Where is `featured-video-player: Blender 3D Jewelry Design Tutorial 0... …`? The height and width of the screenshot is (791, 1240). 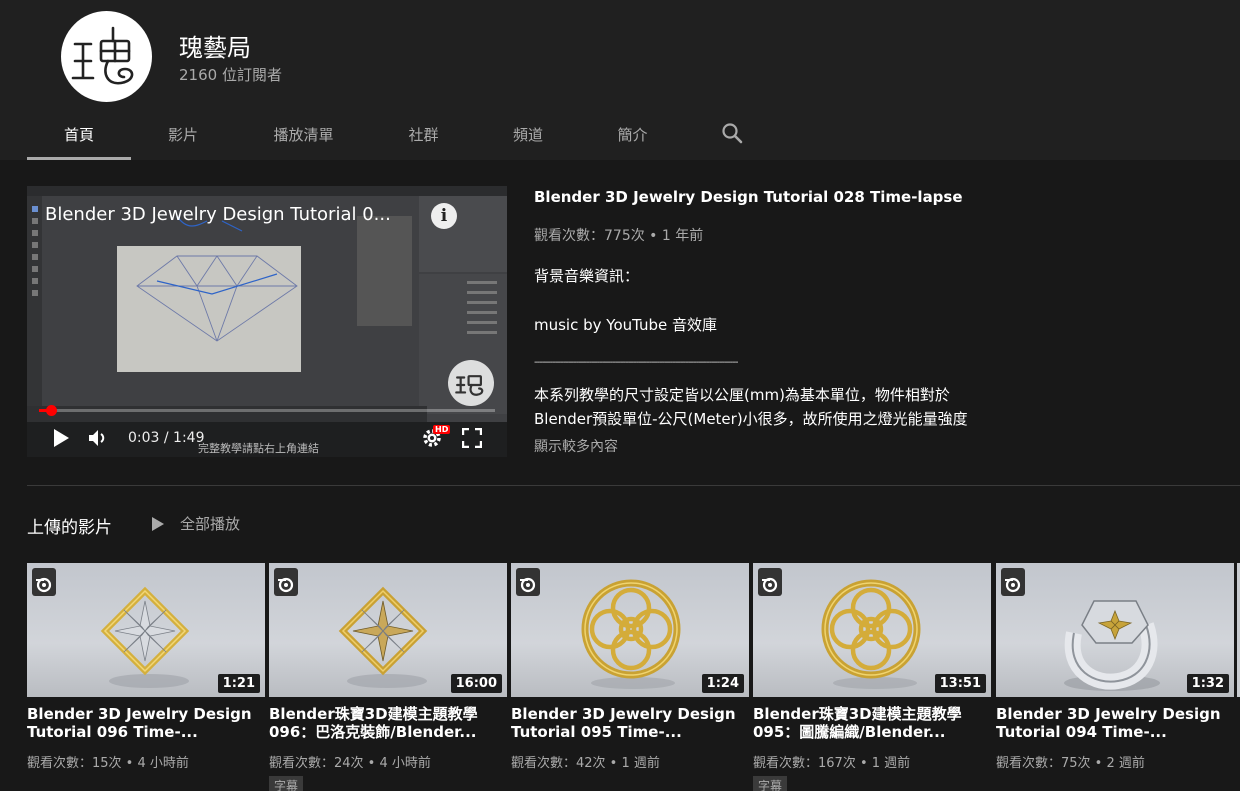
featured-video-player: Blender 3D Jewelry Design Tutorial 0... … is located at coordinates (267, 321).